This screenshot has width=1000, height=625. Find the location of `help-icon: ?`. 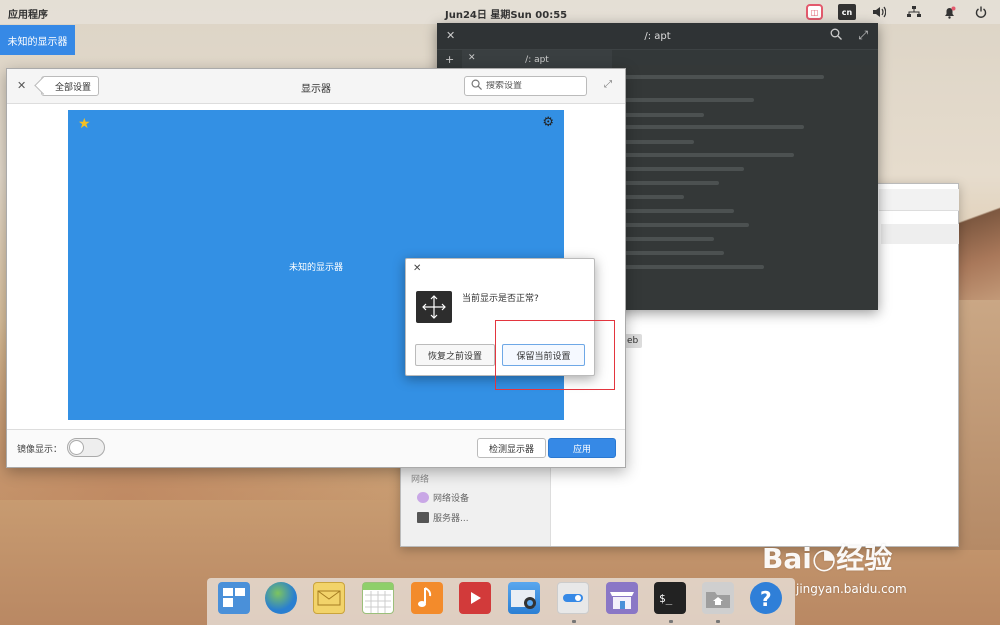

help-icon: ? is located at coordinates (766, 598).